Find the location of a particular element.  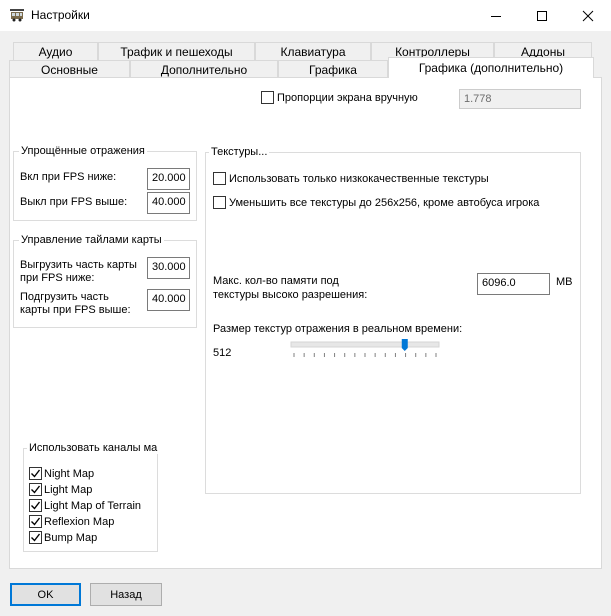

reflection-size-value: 512 is located at coordinates (222, 353).